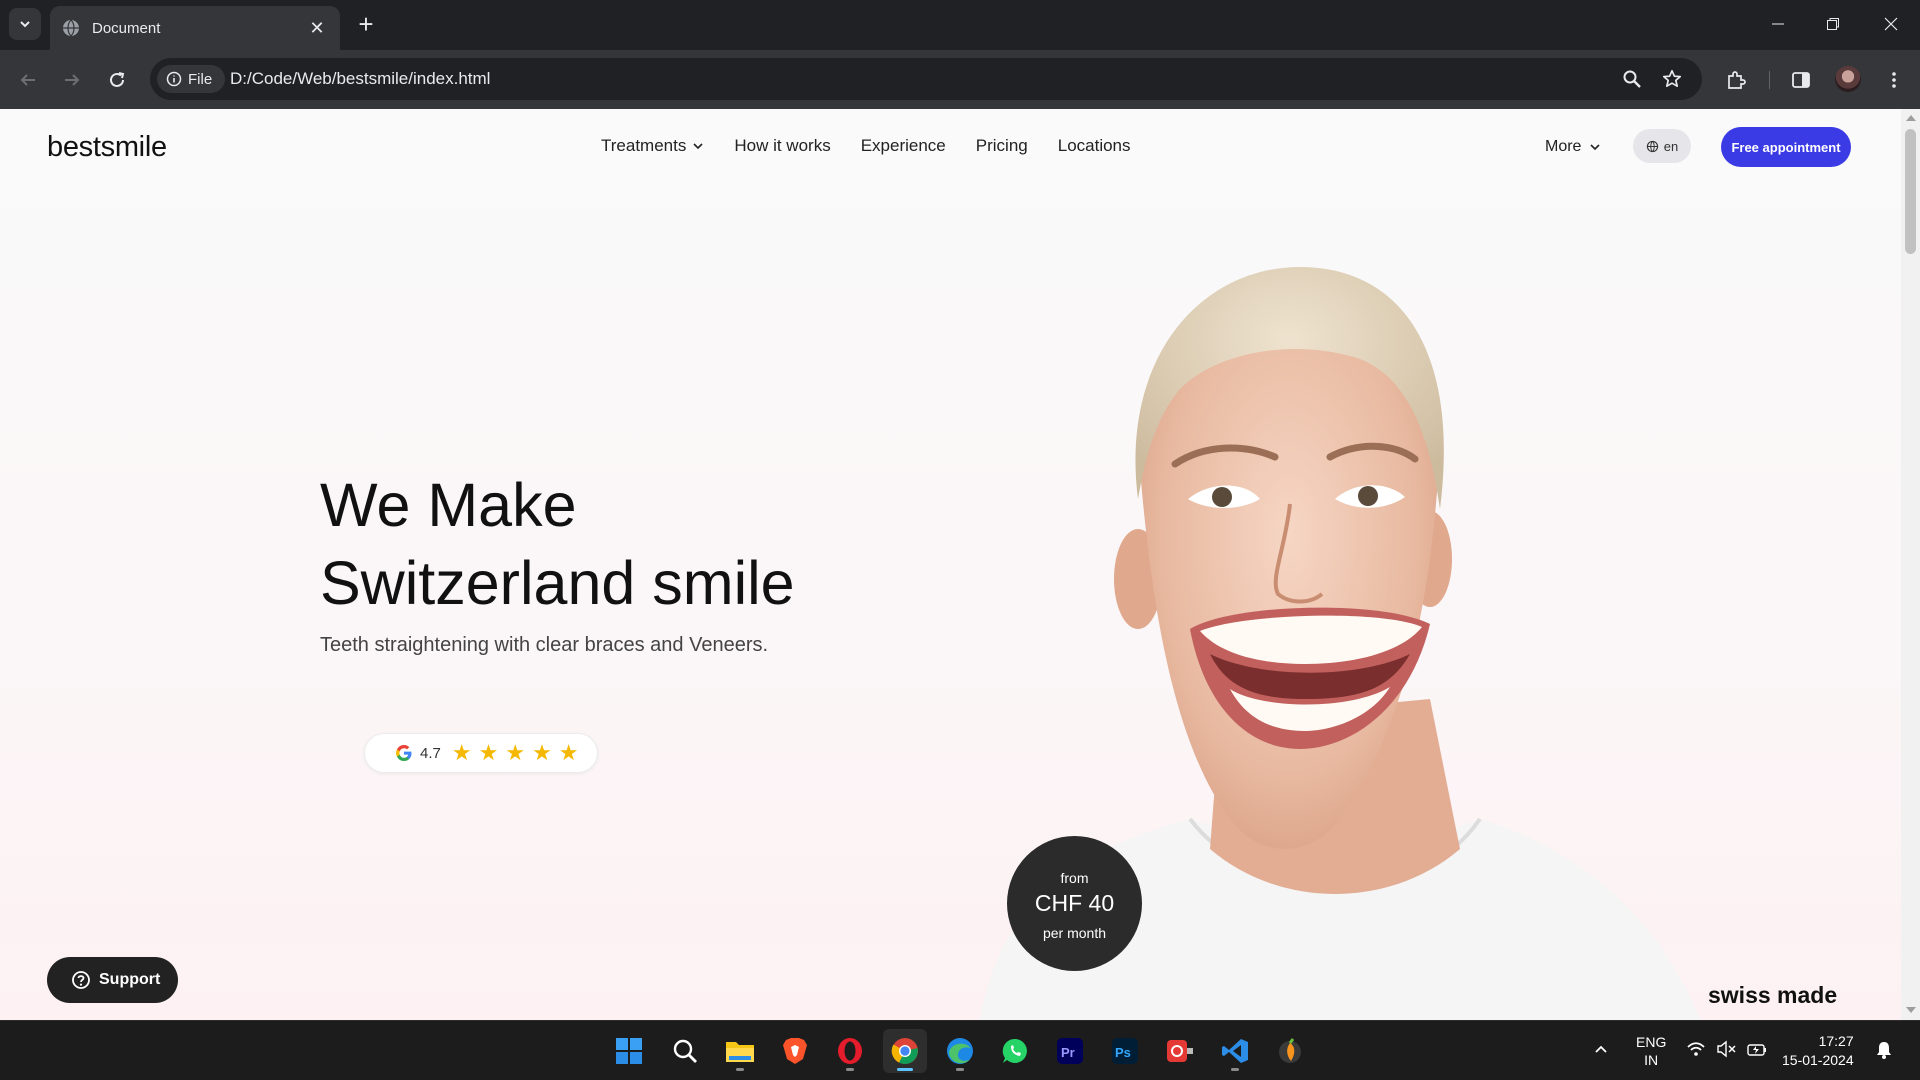 Image resolution: width=1920 pixels, height=1080 pixels. I want to click on scrollbar-thumb, so click(1910, 191).